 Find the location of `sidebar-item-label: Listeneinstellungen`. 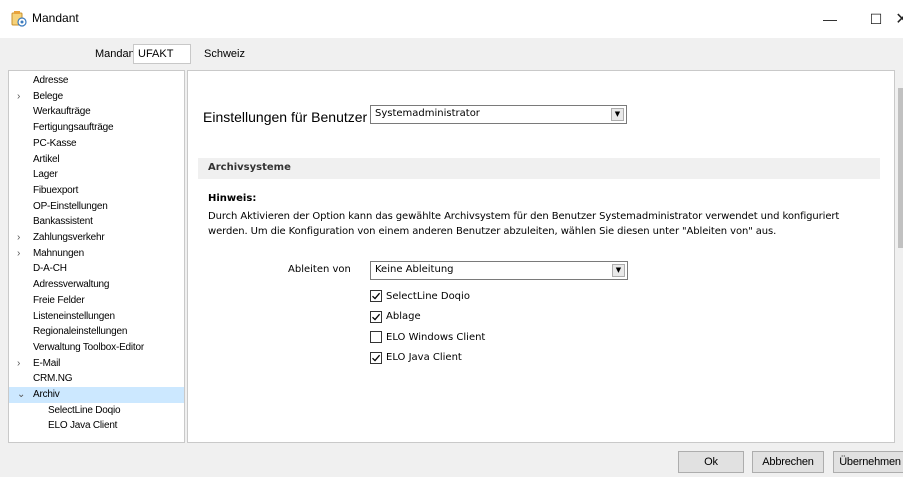

sidebar-item-label: Listeneinstellungen is located at coordinates (74, 316).